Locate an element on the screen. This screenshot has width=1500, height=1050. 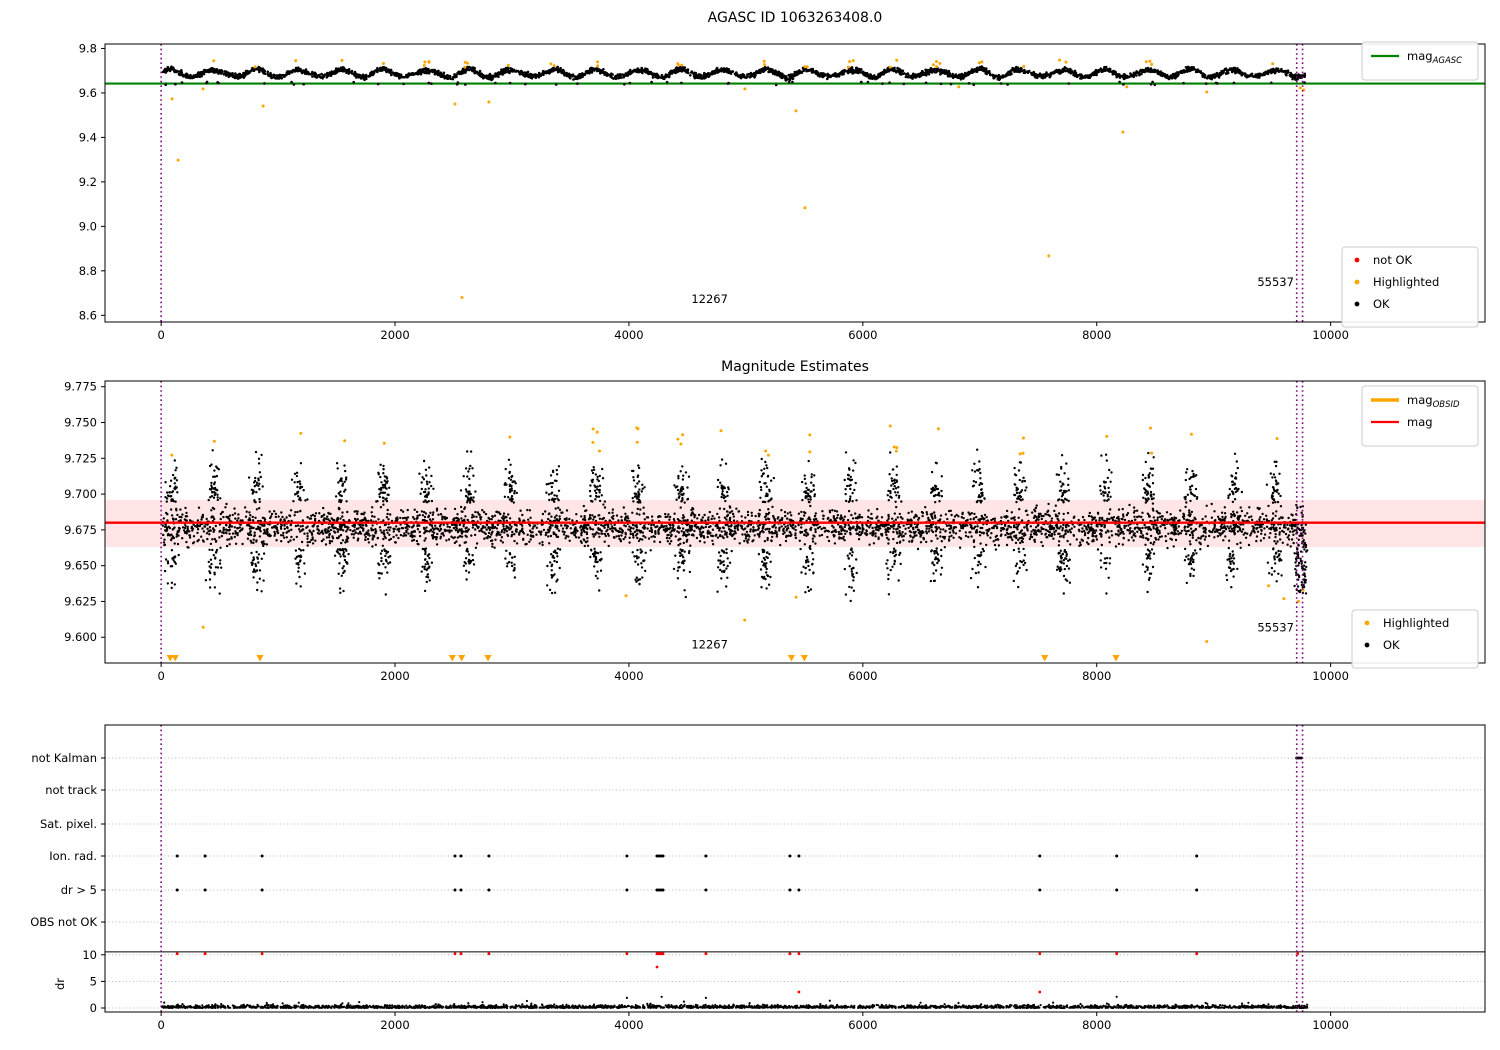
y-tick-label: 9.650 is located at coordinates (80, 566).